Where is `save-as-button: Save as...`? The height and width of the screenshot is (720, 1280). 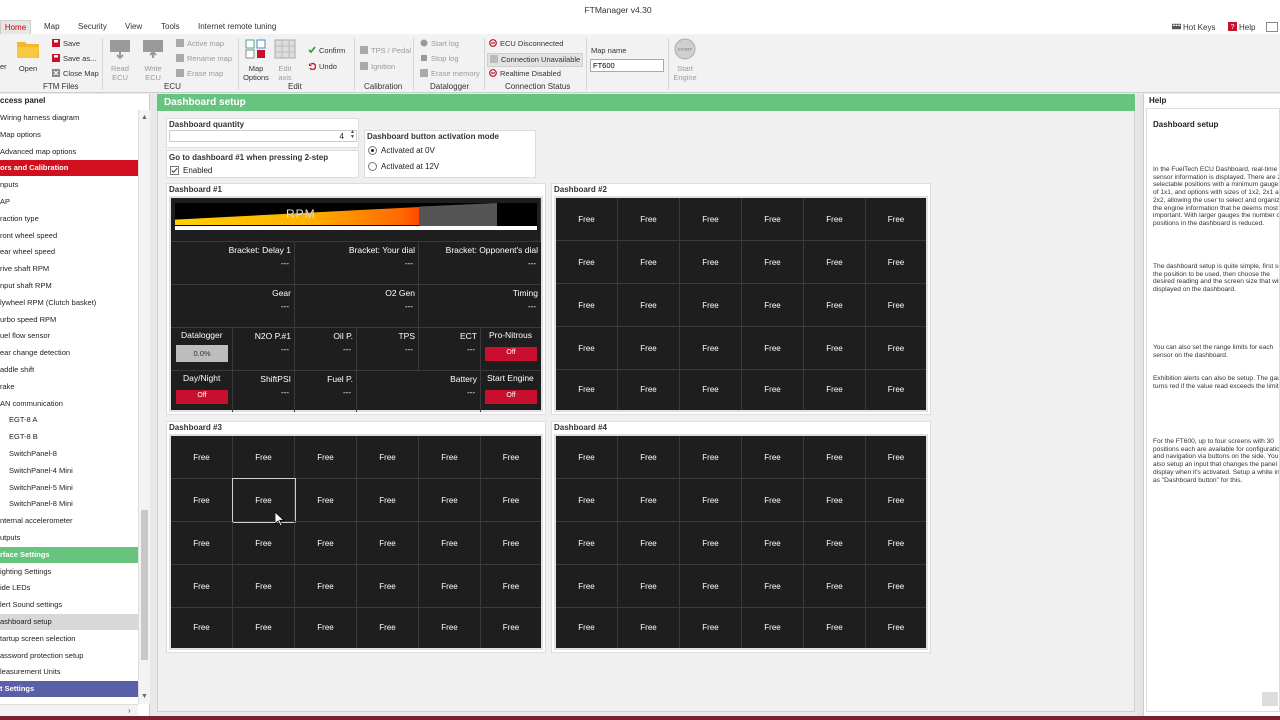 save-as-button: Save as... is located at coordinates (74, 59).